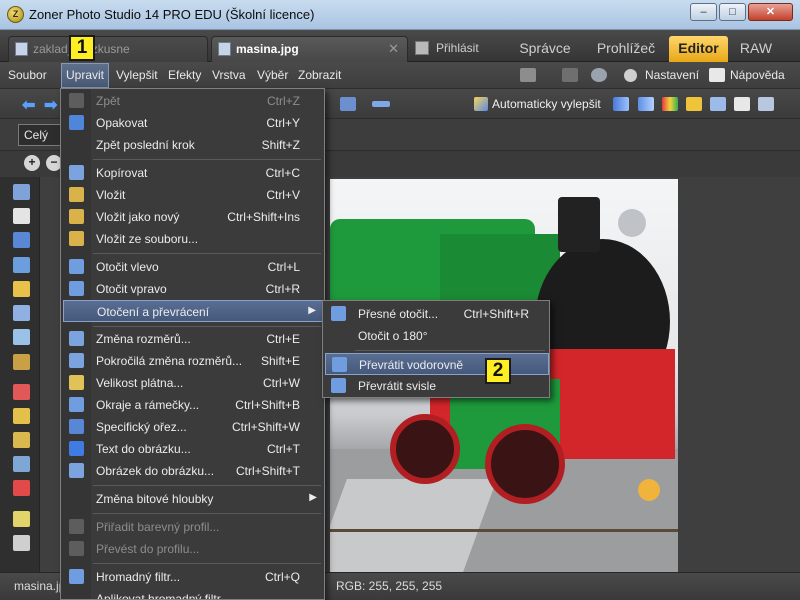  Describe the element at coordinates (108, 49) in the screenshot. I see `document-tab-zaklad: zaklad_orezkusne` at that location.